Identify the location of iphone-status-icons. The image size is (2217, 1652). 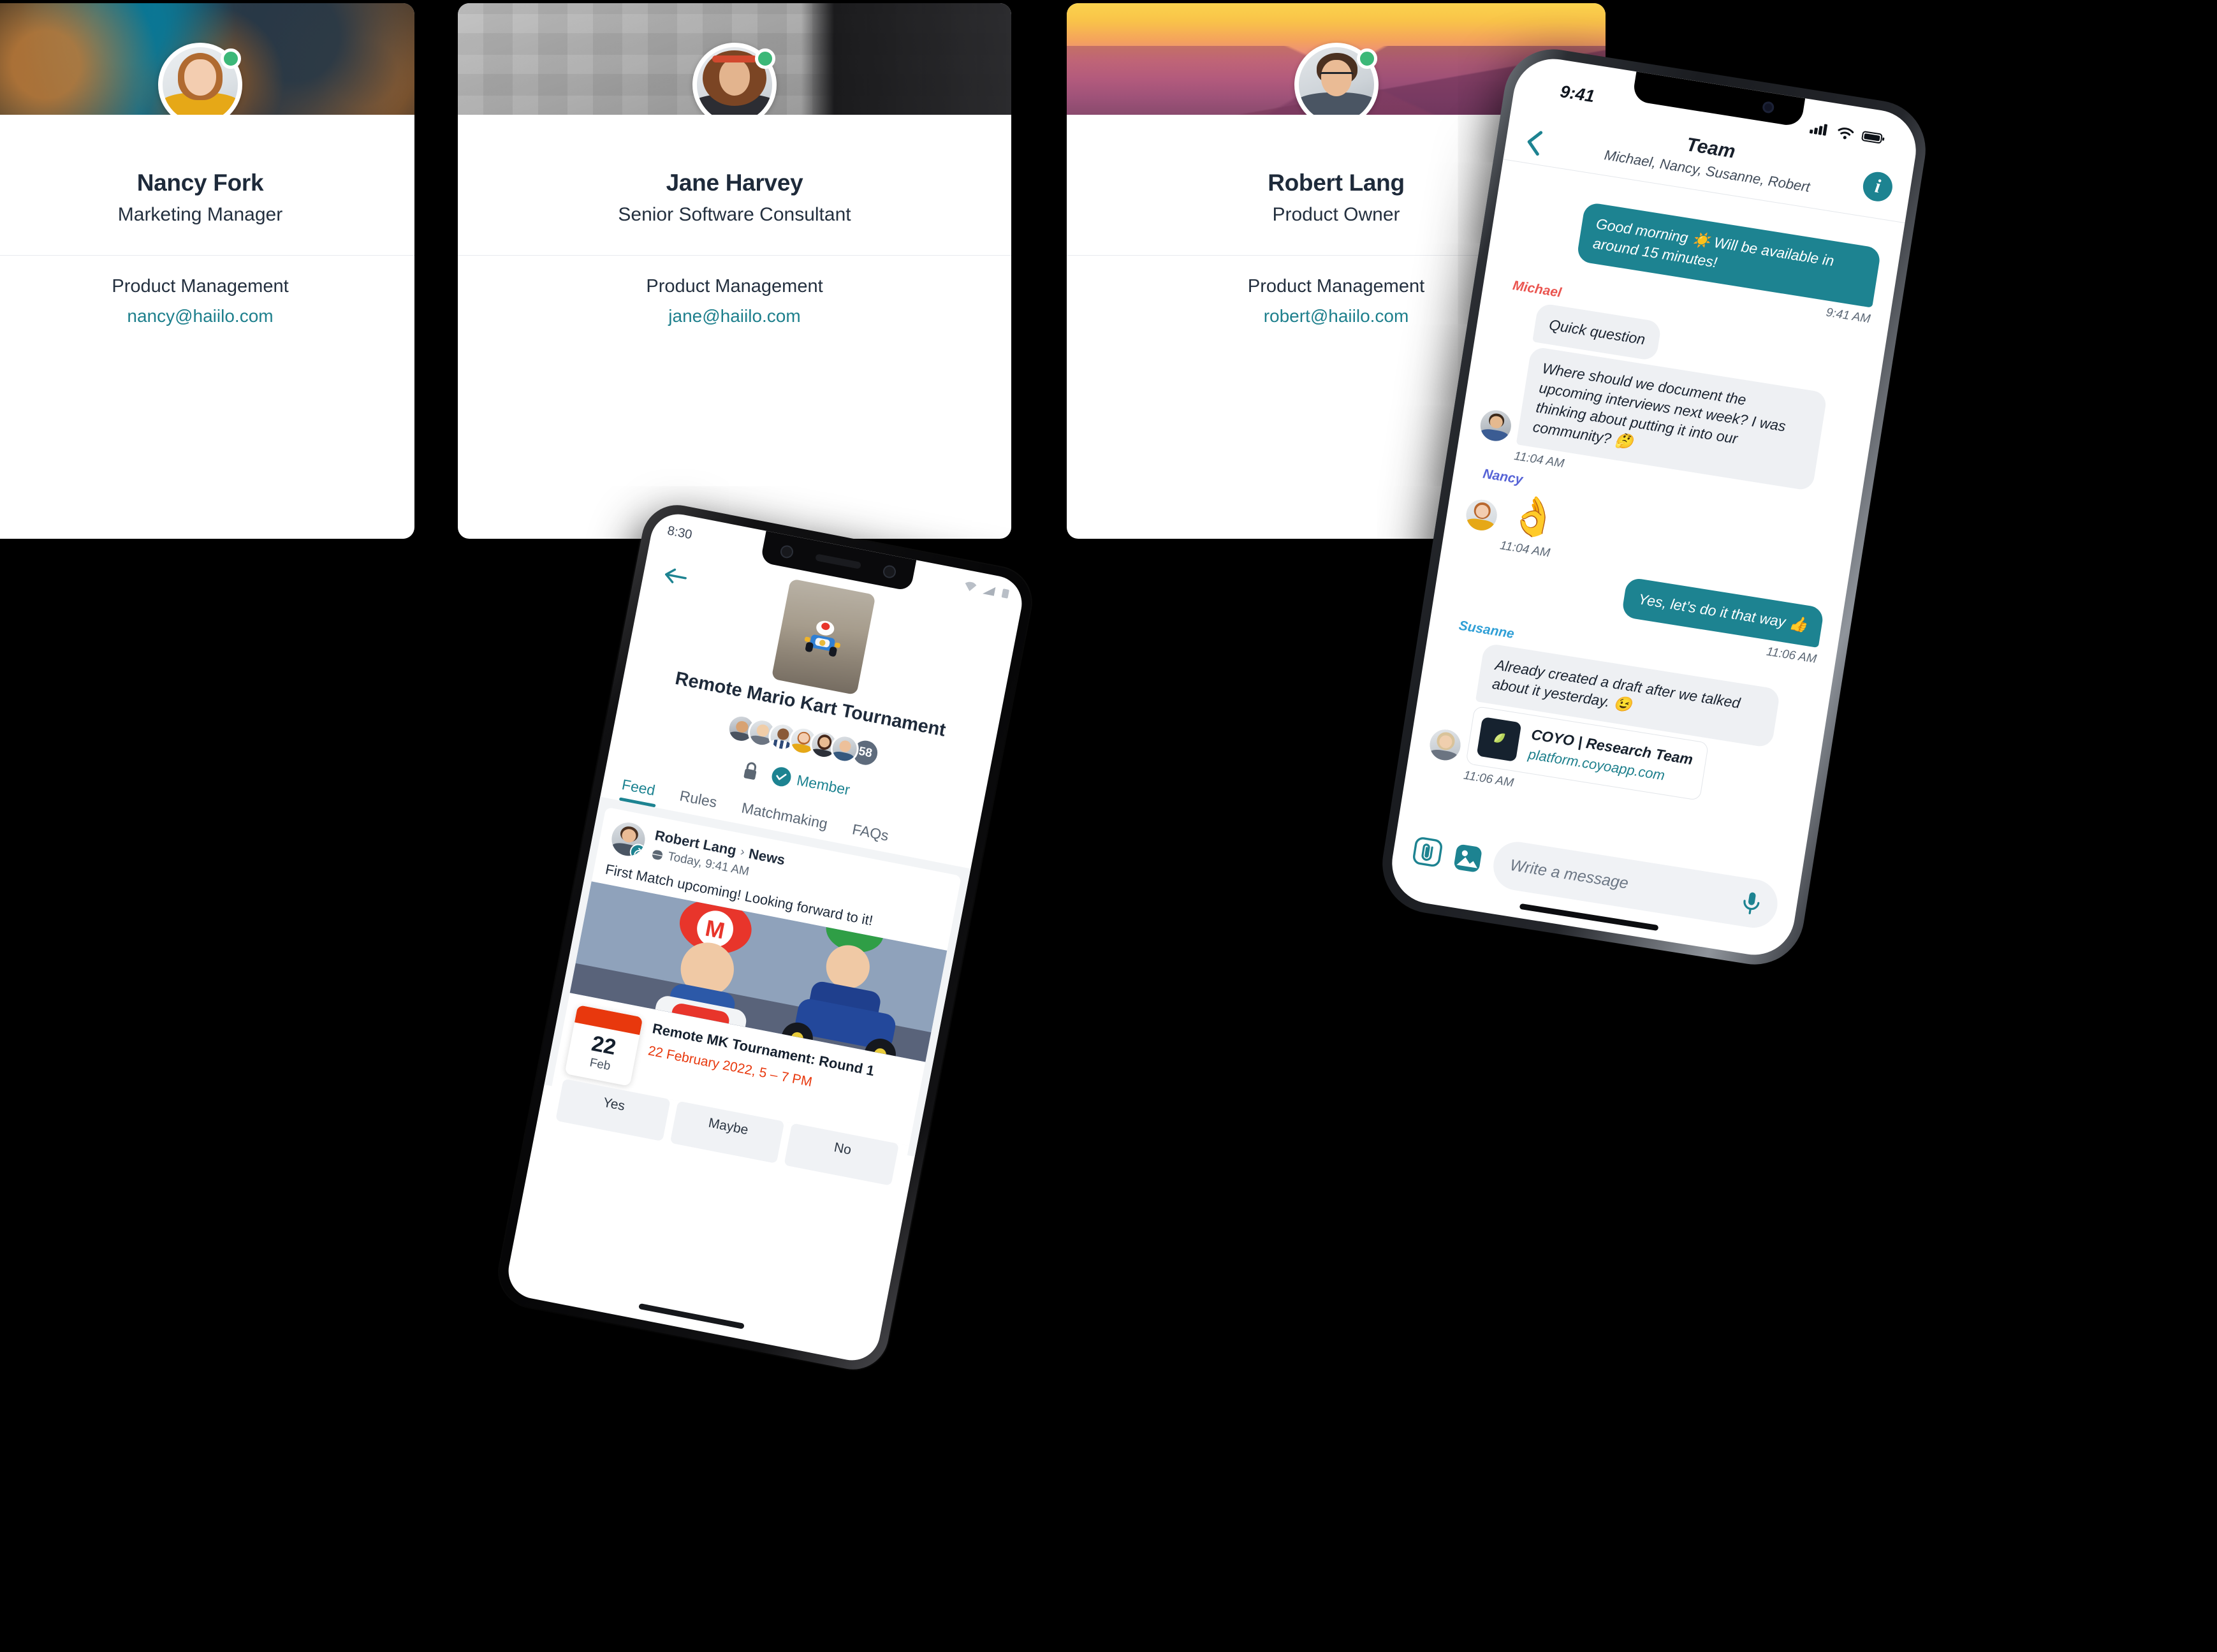
(1847, 133).